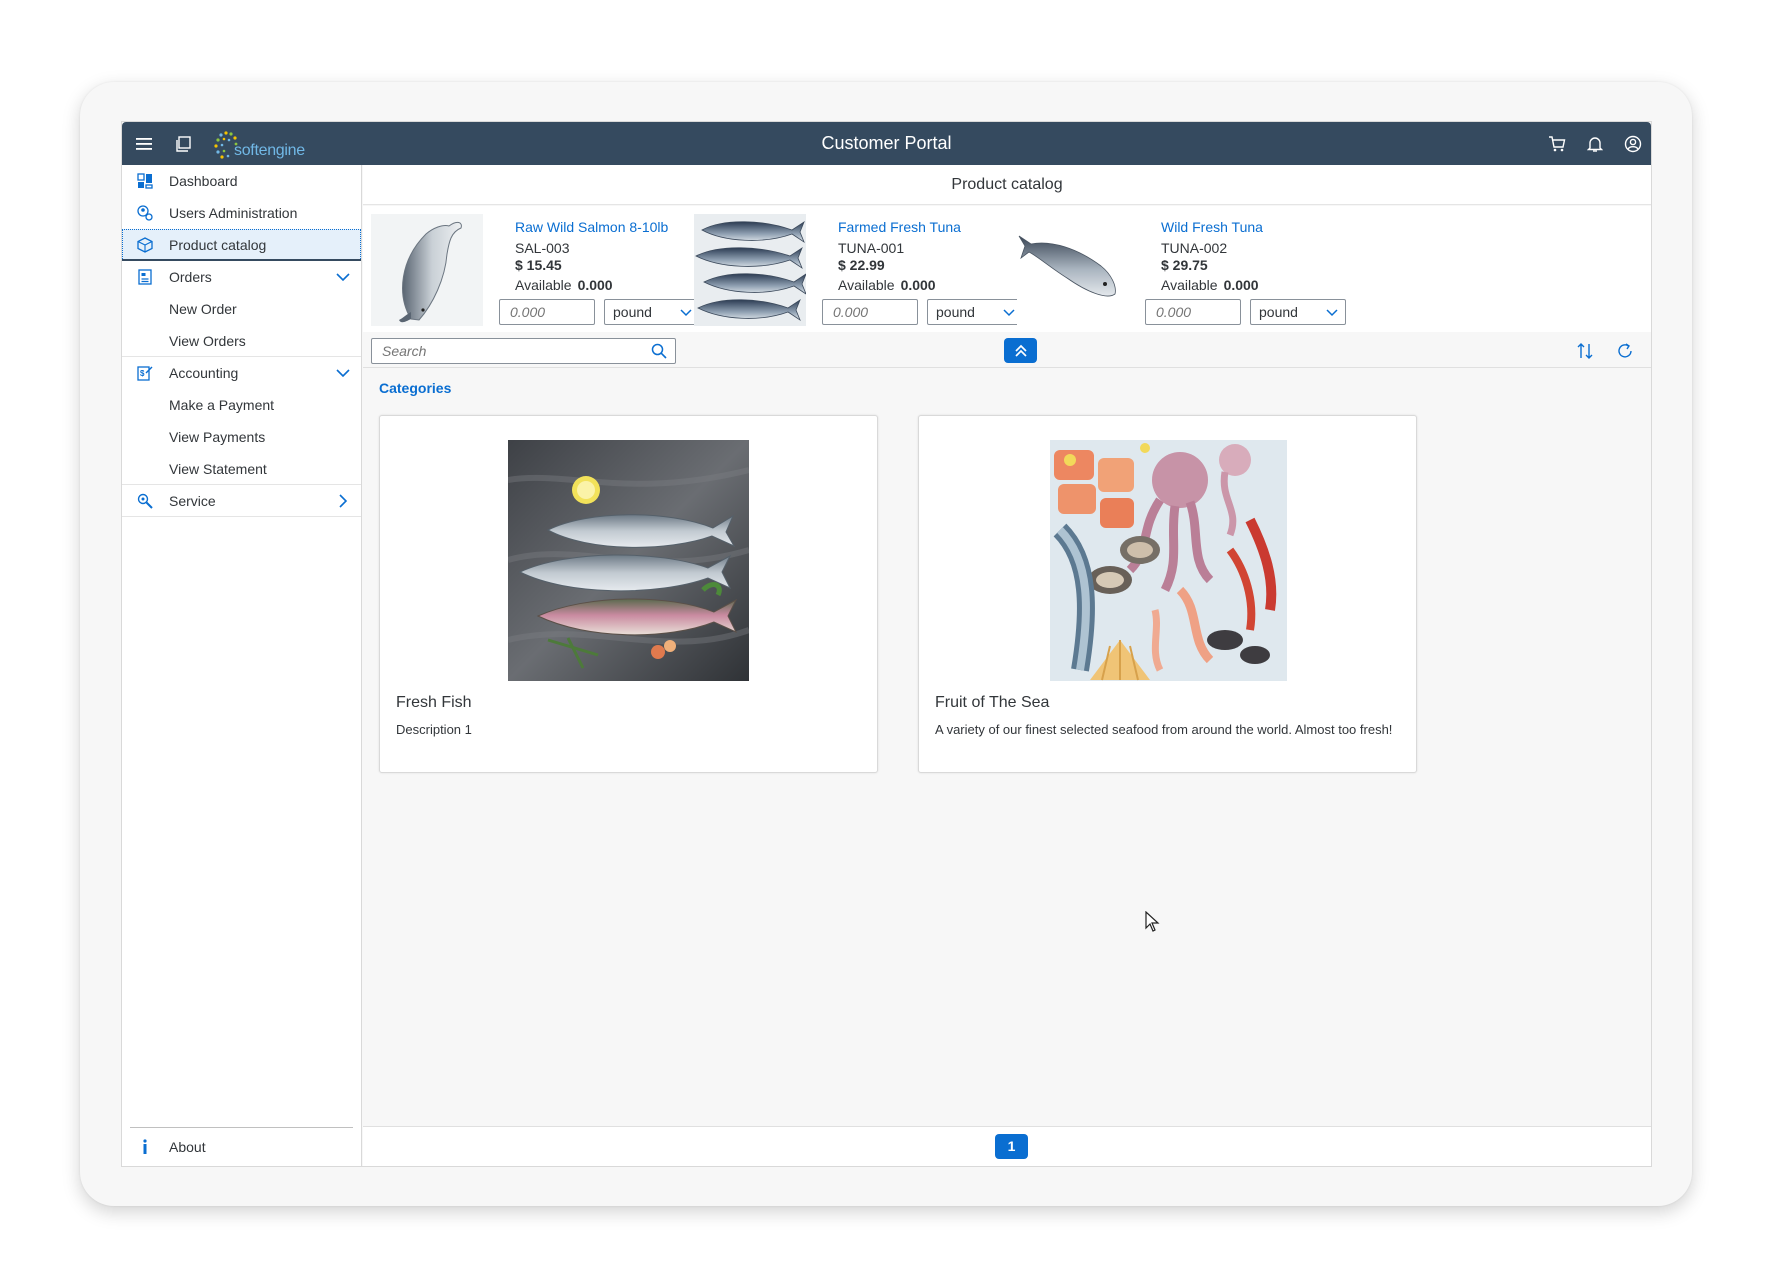 The width and height of the screenshot is (1766, 1282). I want to click on sidebar-item-view-orders: View Orders, so click(241, 341).